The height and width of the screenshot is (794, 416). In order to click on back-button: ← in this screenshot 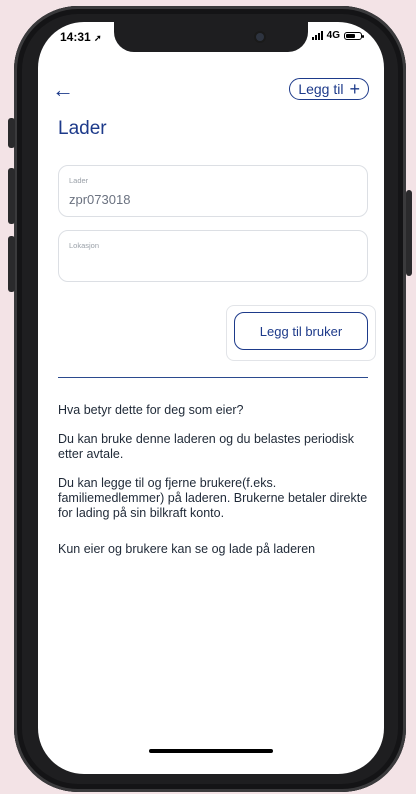, I will do `click(63, 89)`.